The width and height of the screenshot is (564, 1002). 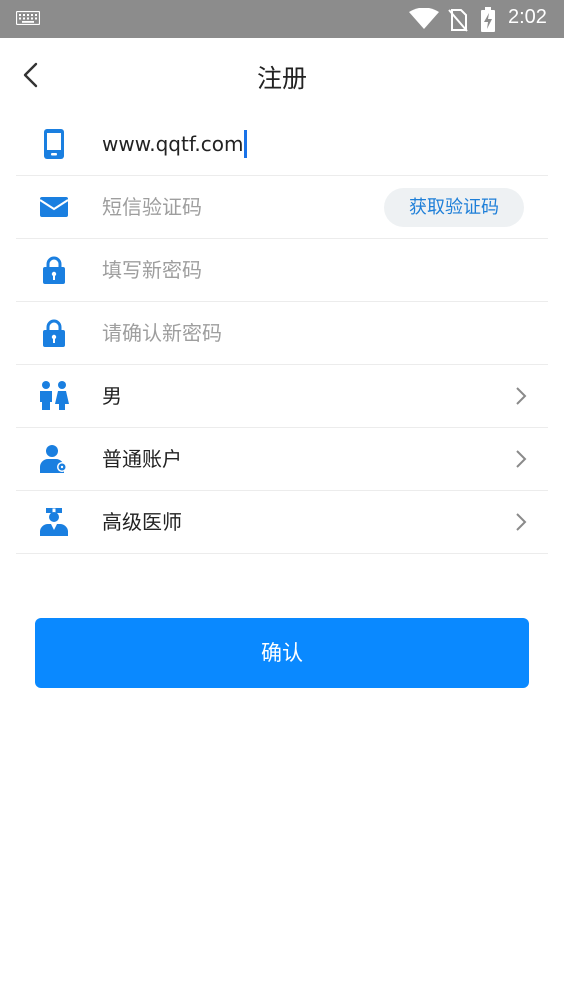 I want to click on new-password-row: 填写新密码, so click(x=282, y=270).